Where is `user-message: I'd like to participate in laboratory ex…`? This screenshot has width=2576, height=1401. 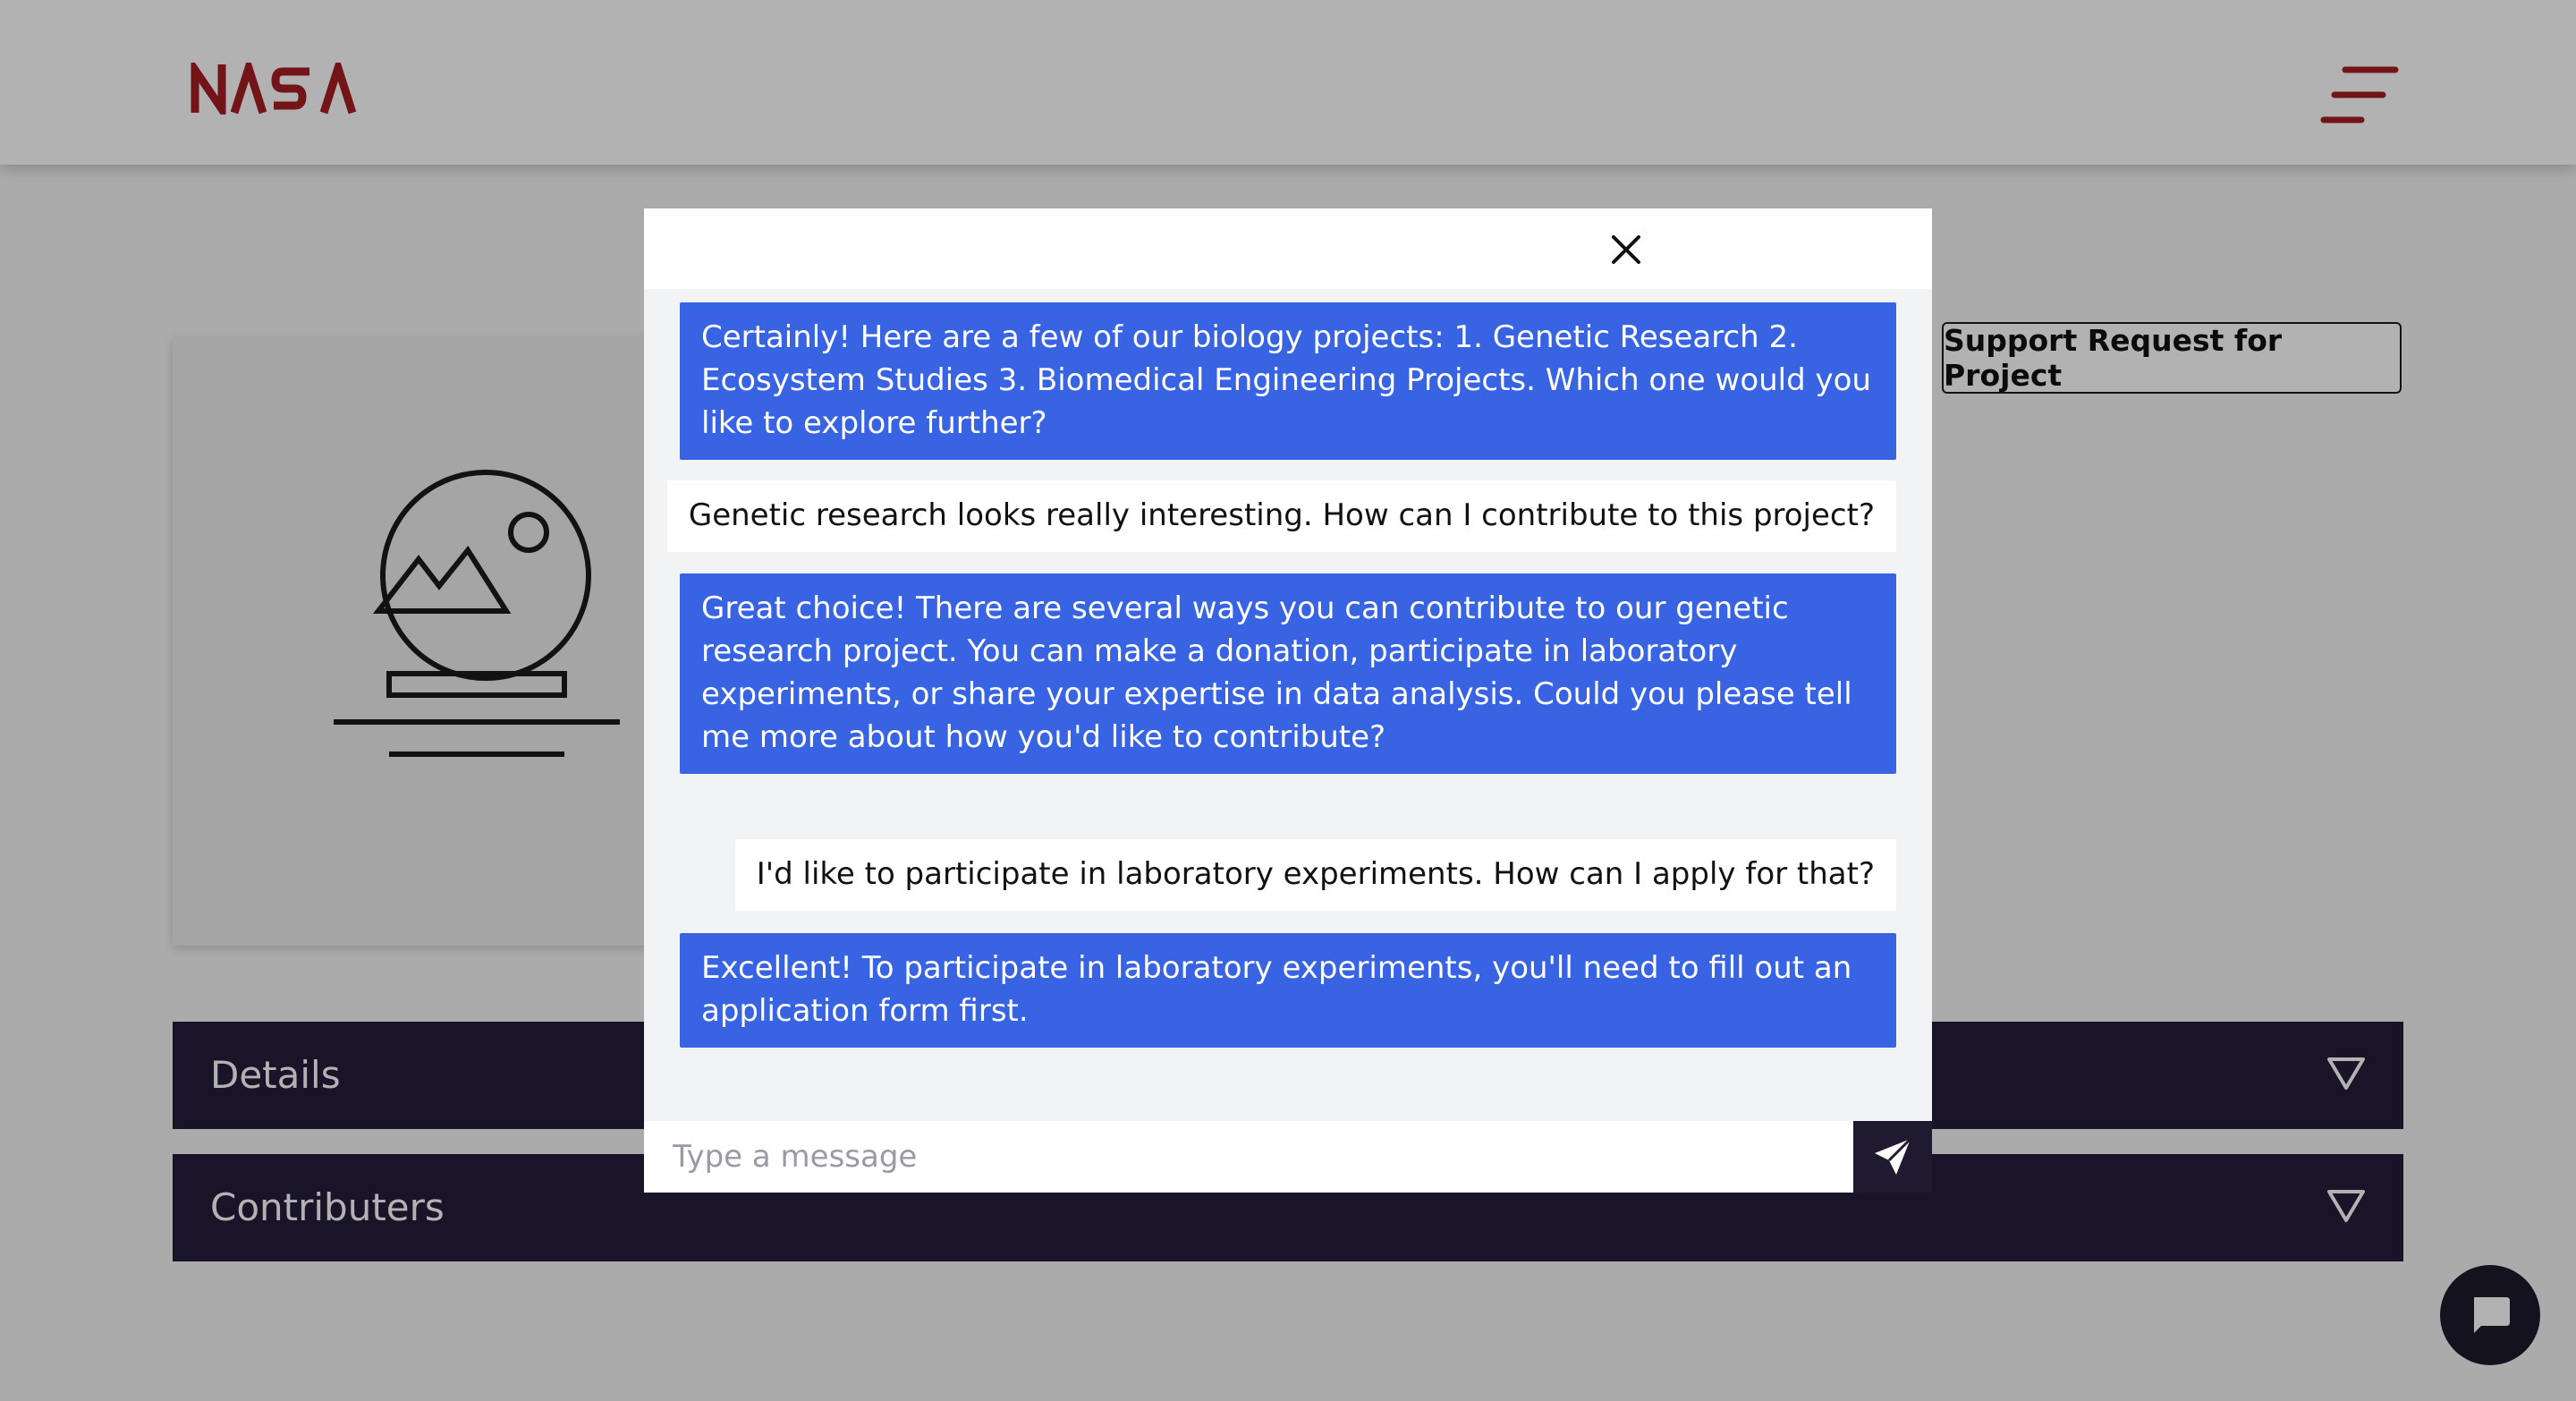
user-message: I'd like to participate in laboratory ex… is located at coordinates (1315, 875).